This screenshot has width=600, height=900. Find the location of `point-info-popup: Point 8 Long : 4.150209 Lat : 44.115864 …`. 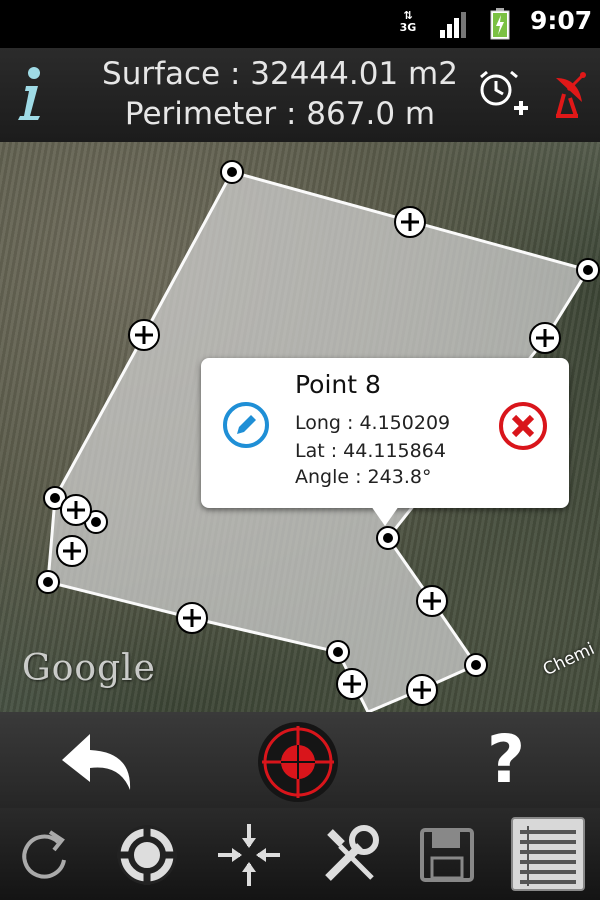

point-info-popup: Point 8 Long : 4.150209 Lat : 44.115864 … is located at coordinates (385, 442).